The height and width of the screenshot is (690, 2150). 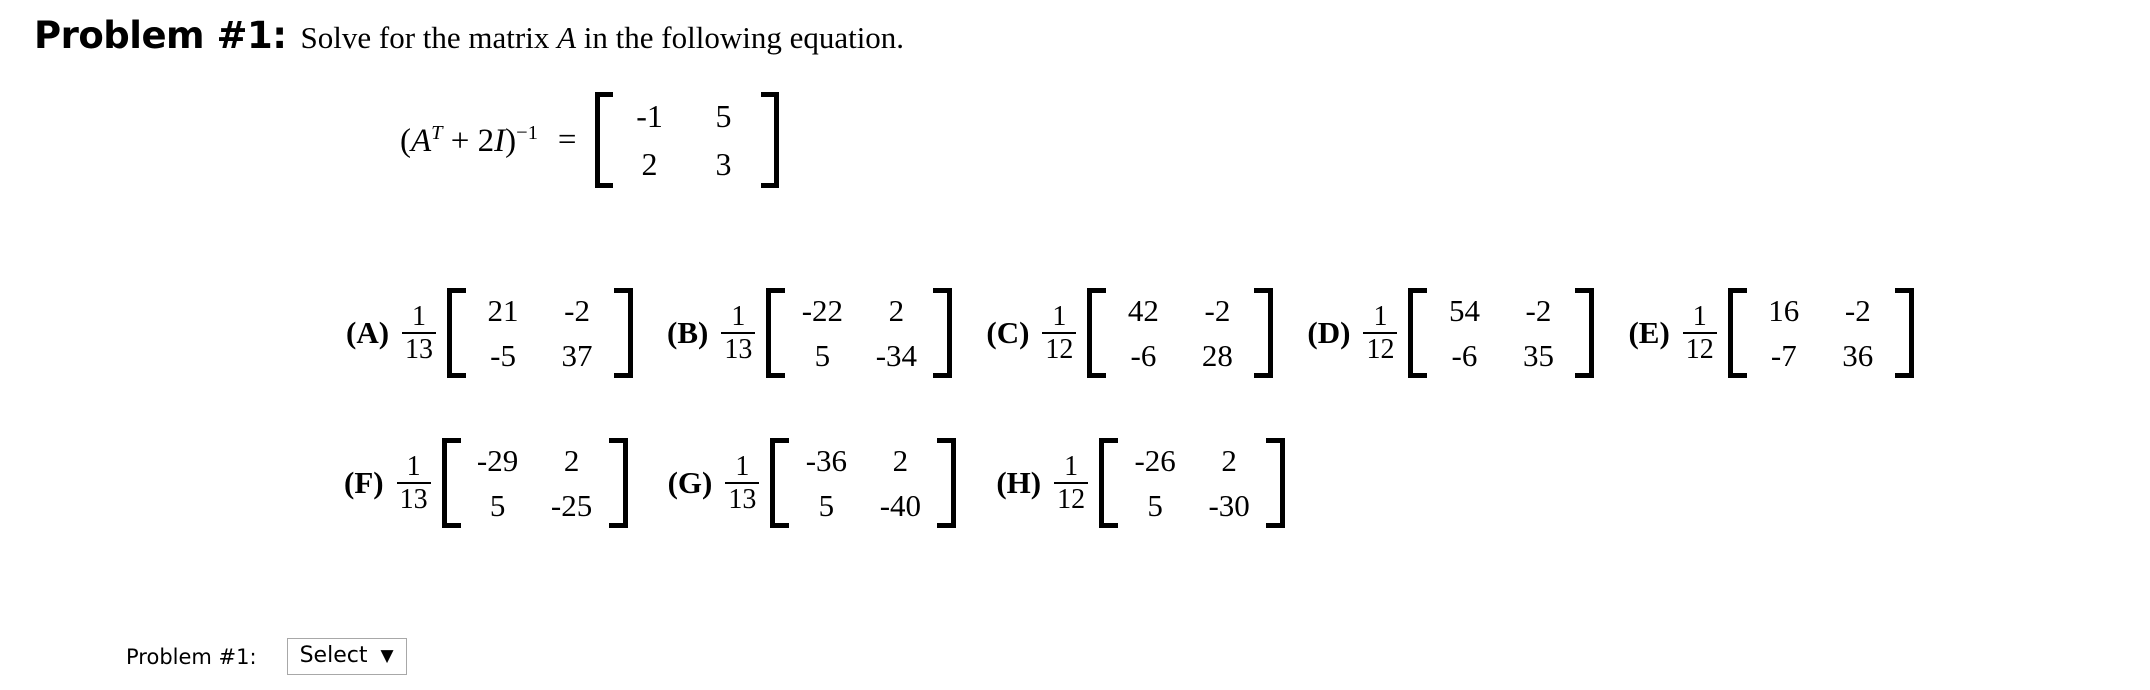 I want to click on equation-left-hand-side: (AT + 2I)−1, so click(x=469, y=140).